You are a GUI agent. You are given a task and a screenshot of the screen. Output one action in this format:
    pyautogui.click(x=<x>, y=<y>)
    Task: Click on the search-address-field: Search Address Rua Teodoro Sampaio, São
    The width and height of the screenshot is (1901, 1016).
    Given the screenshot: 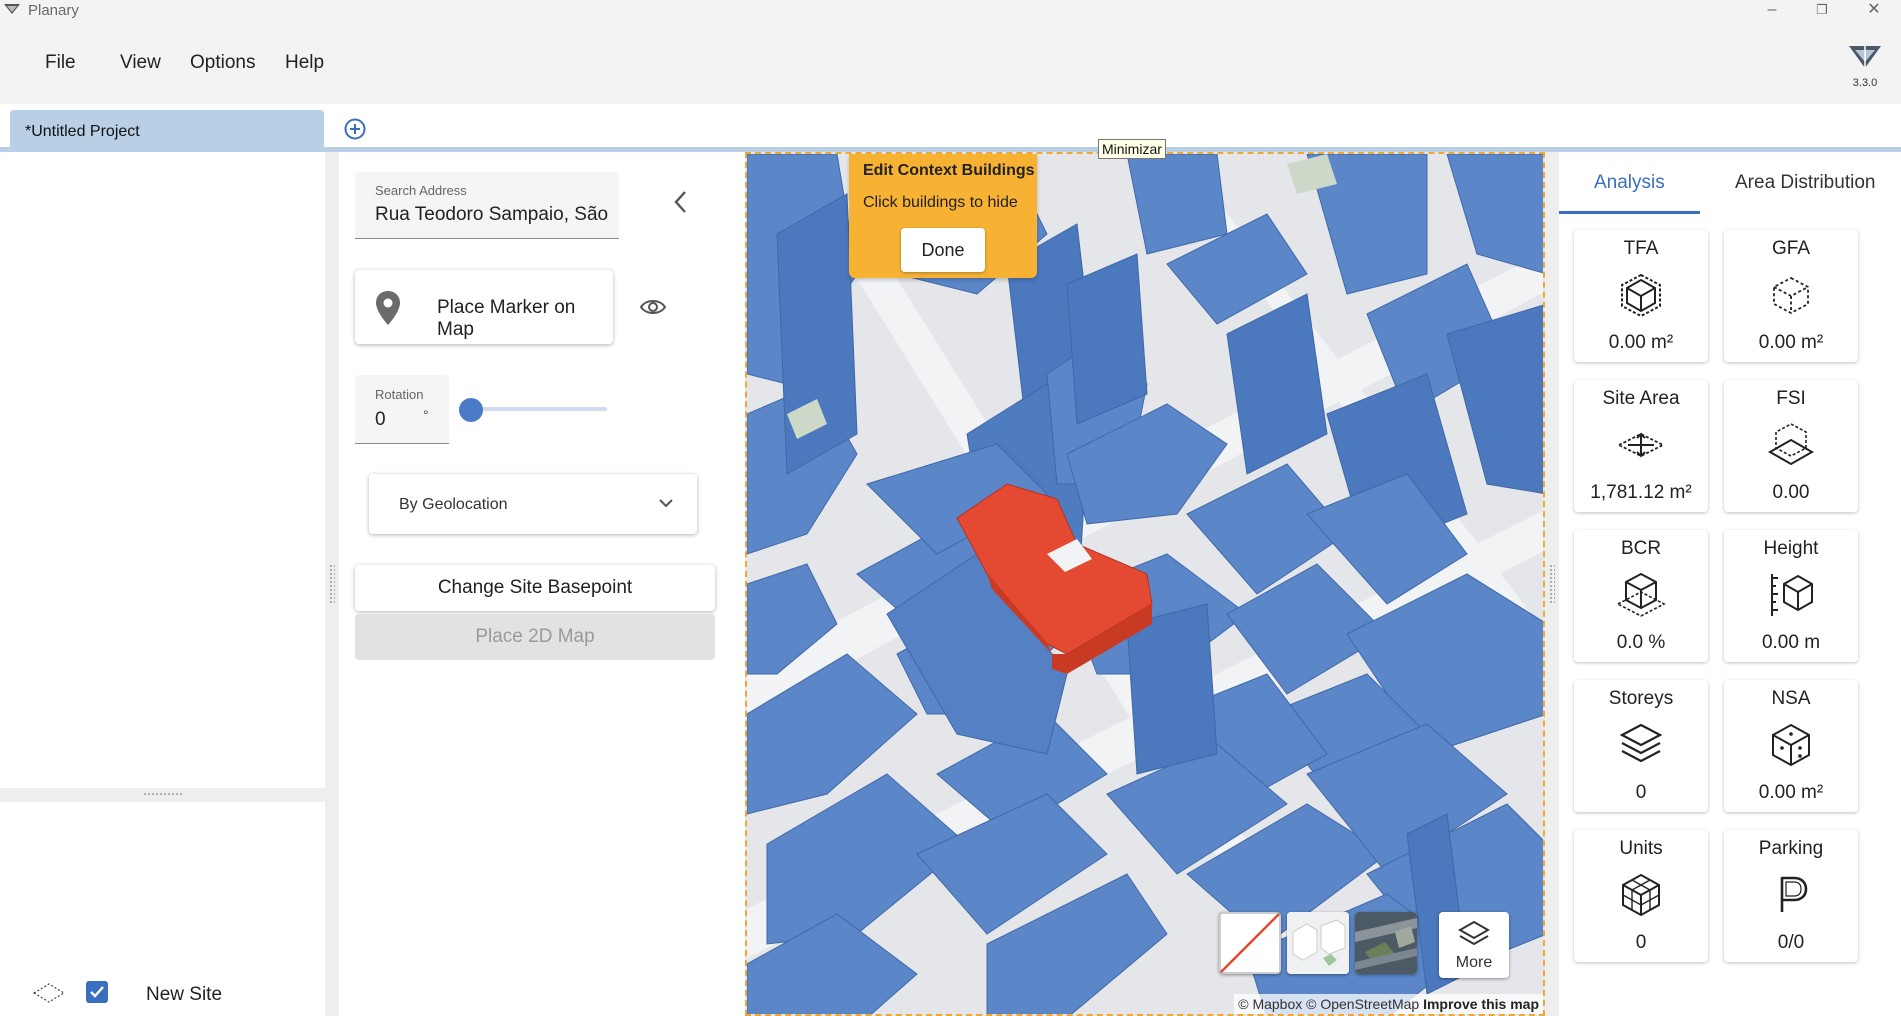 What is the action you would take?
    pyautogui.click(x=487, y=205)
    